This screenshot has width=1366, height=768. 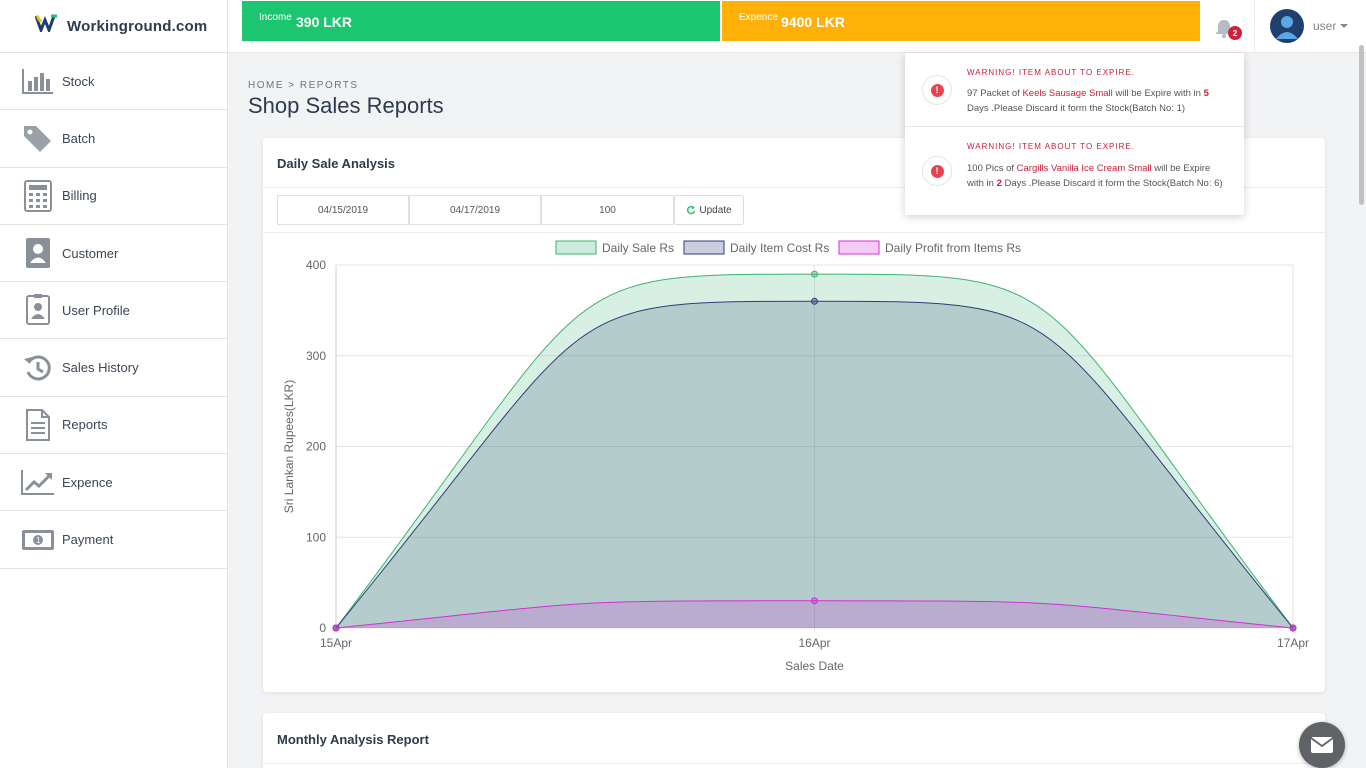 I want to click on avatar, so click(x=1287, y=26).